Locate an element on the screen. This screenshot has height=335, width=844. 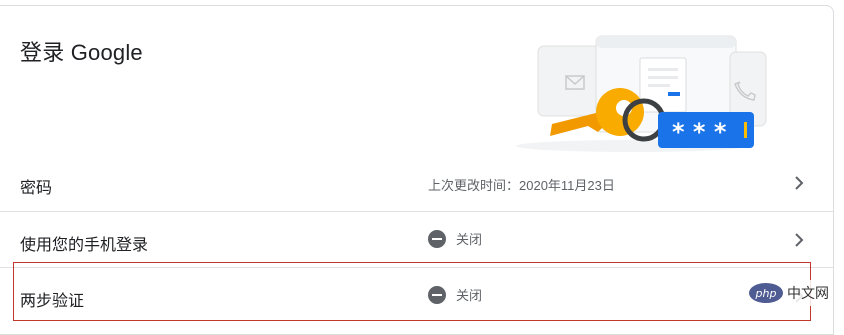
php-cn-watermark: php 中文网 is located at coordinates (790, 293).